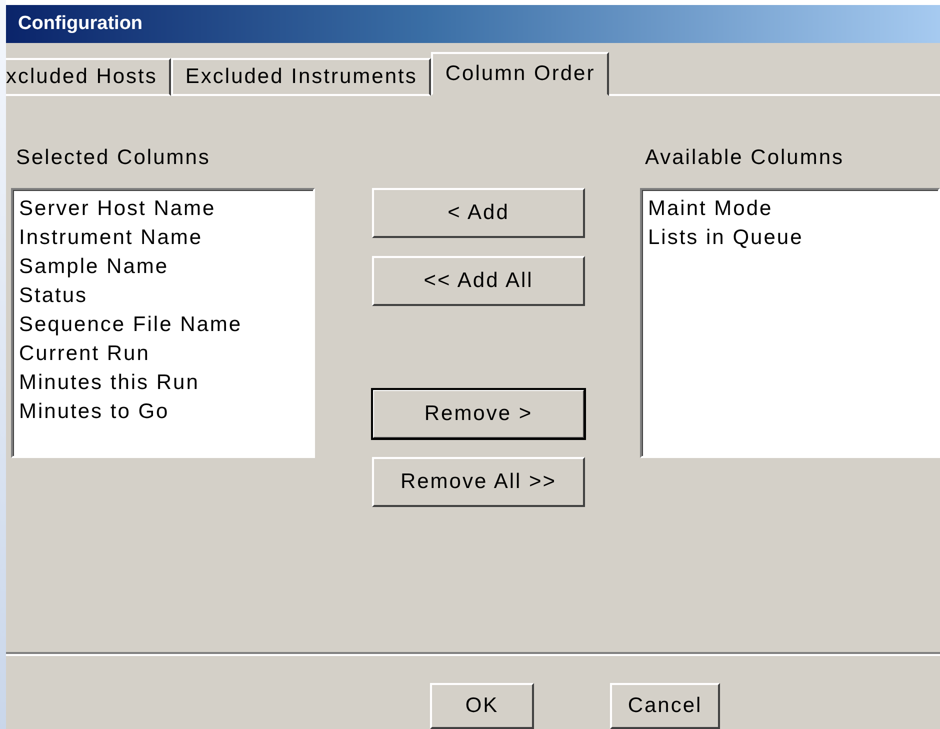 This screenshot has height=729, width=940. I want to click on list-item: Sequence File Name, so click(163, 325).